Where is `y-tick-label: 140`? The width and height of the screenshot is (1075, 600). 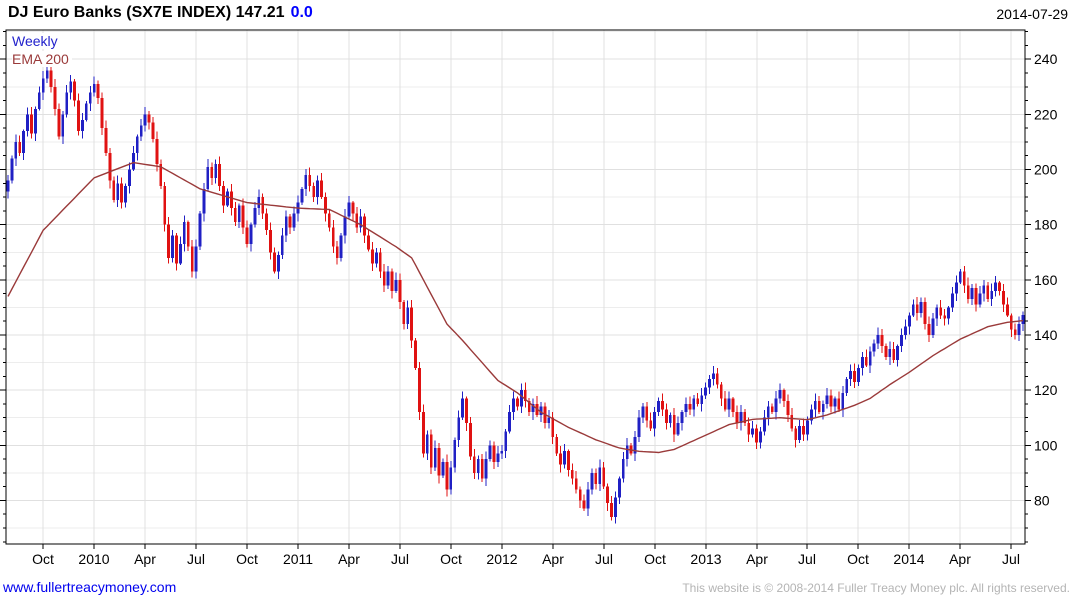
y-tick-label: 140 is located at coordinates (1046, 335).